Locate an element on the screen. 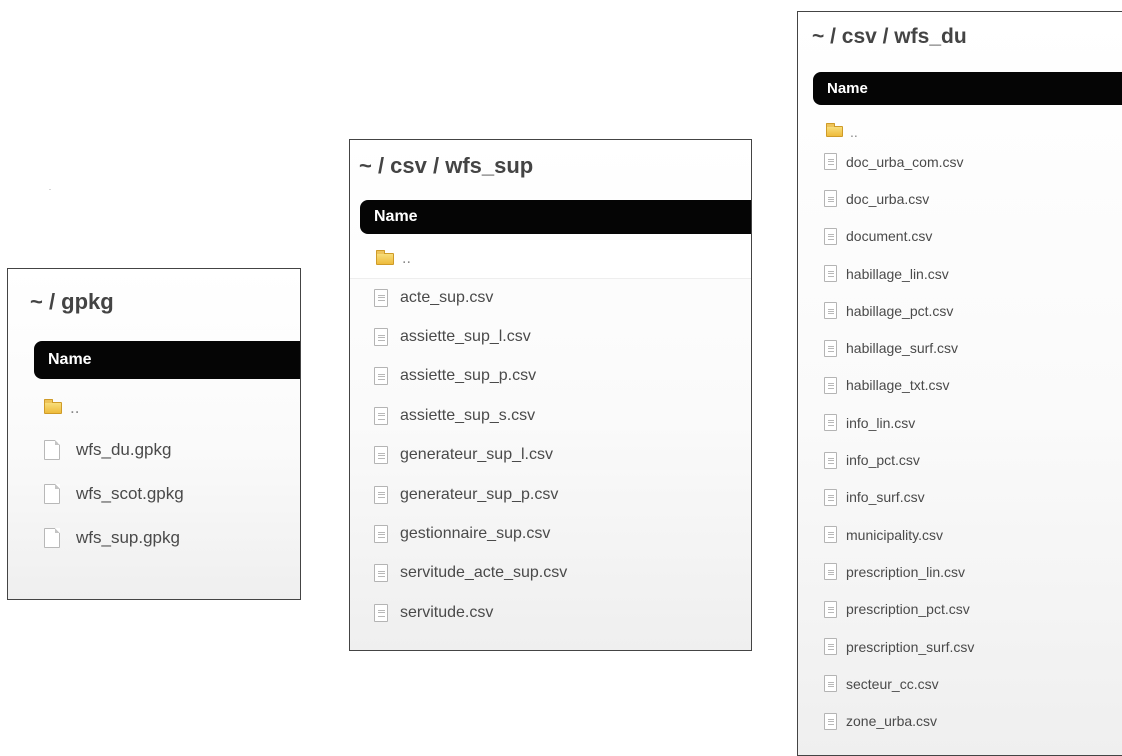 The image size is (1122, 756). file-name: wfs_du.gpkg is located at coordinates (124, 449).